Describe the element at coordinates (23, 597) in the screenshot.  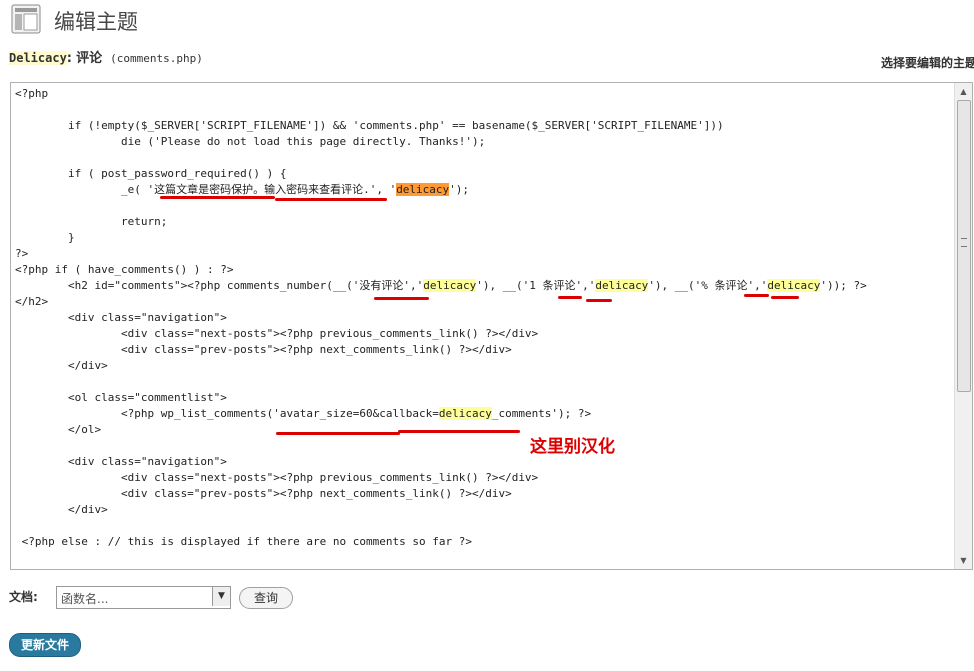
I see `documentation-label: 文档:` at that location.